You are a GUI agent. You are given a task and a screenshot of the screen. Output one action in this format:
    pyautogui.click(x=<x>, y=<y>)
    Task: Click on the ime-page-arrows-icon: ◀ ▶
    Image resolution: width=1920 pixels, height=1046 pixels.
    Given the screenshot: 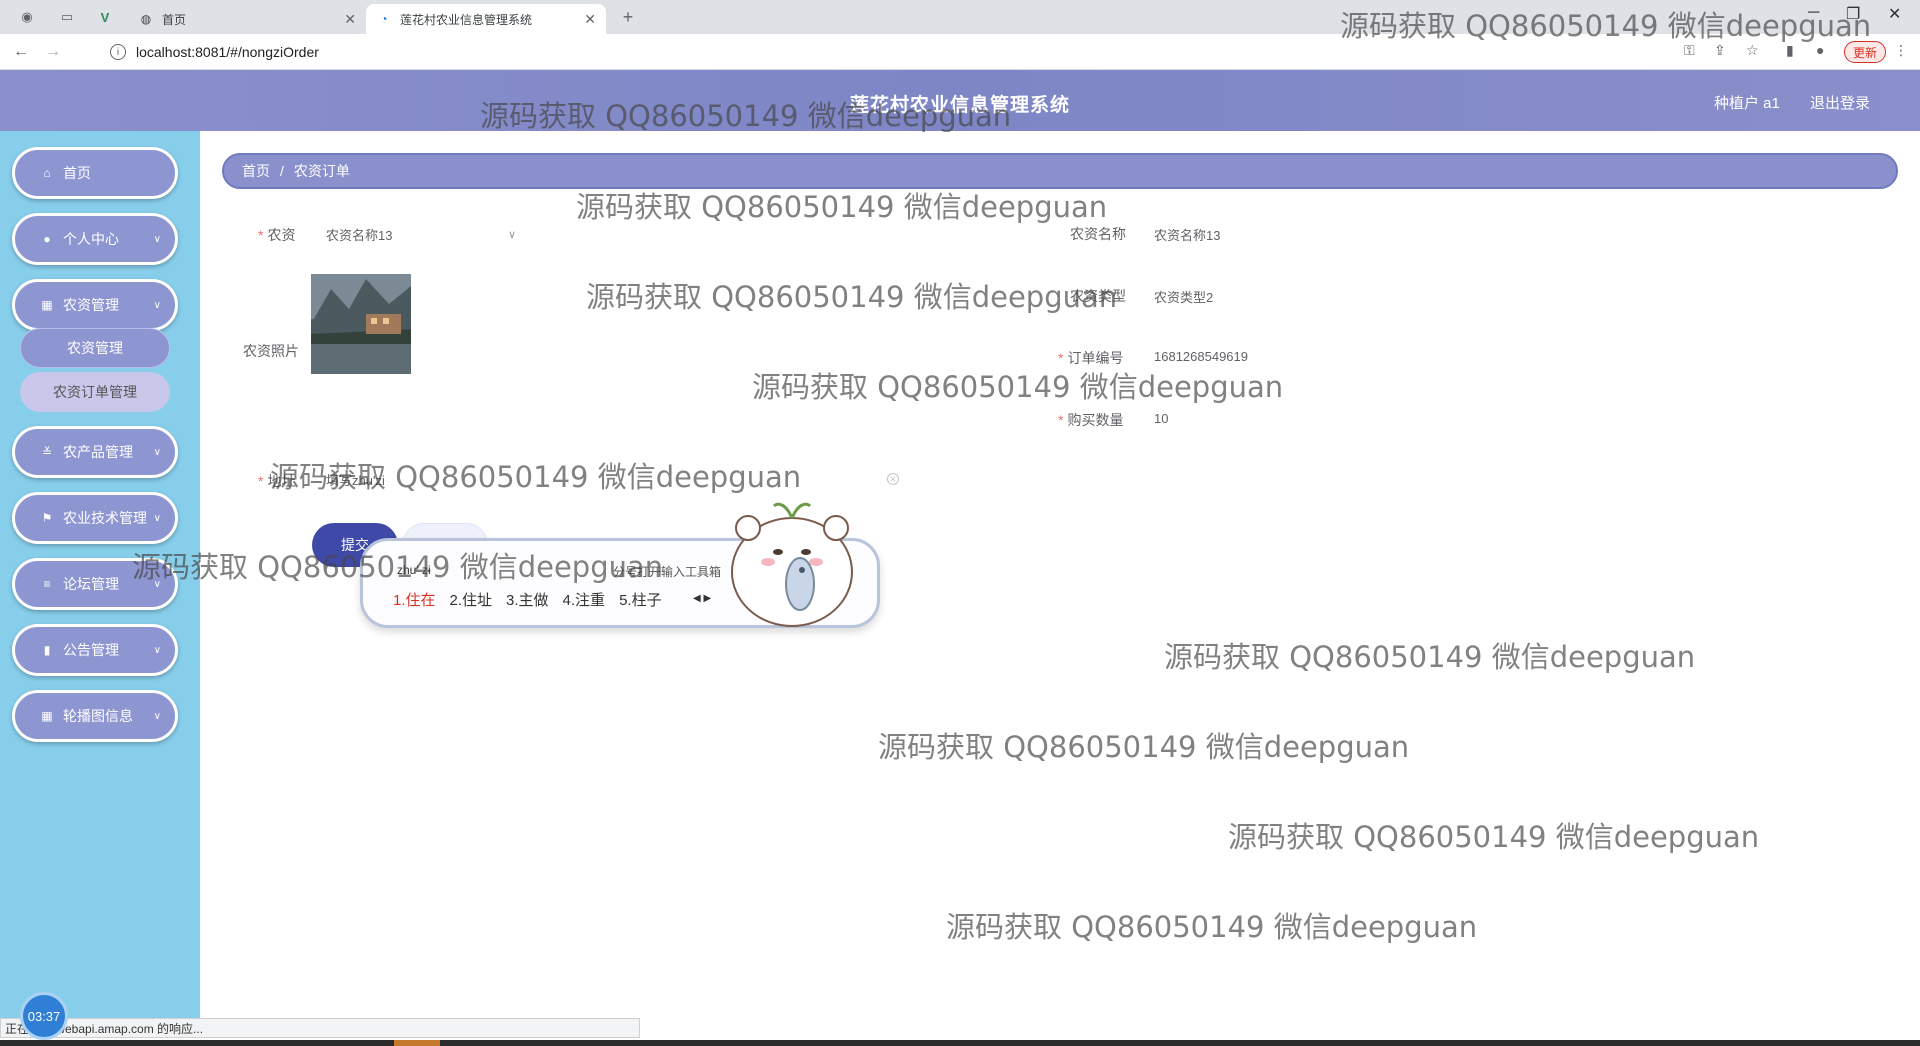 What is the action you would take?
    pyautogui.click(x=702, y=598)
    